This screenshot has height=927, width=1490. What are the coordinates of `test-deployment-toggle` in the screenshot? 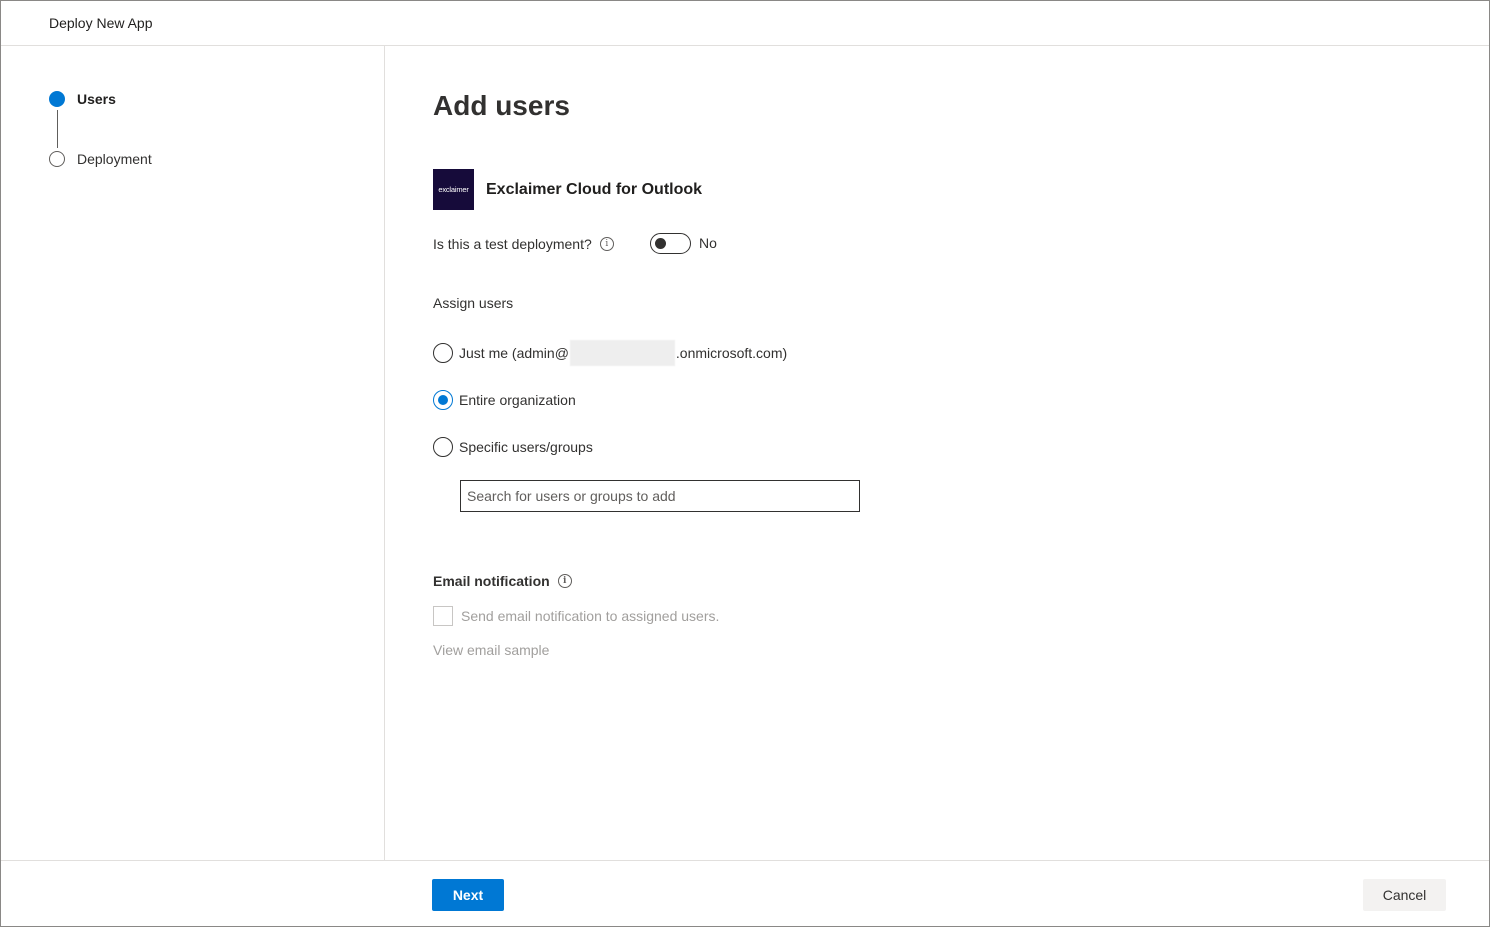 It's located at (670, 243).